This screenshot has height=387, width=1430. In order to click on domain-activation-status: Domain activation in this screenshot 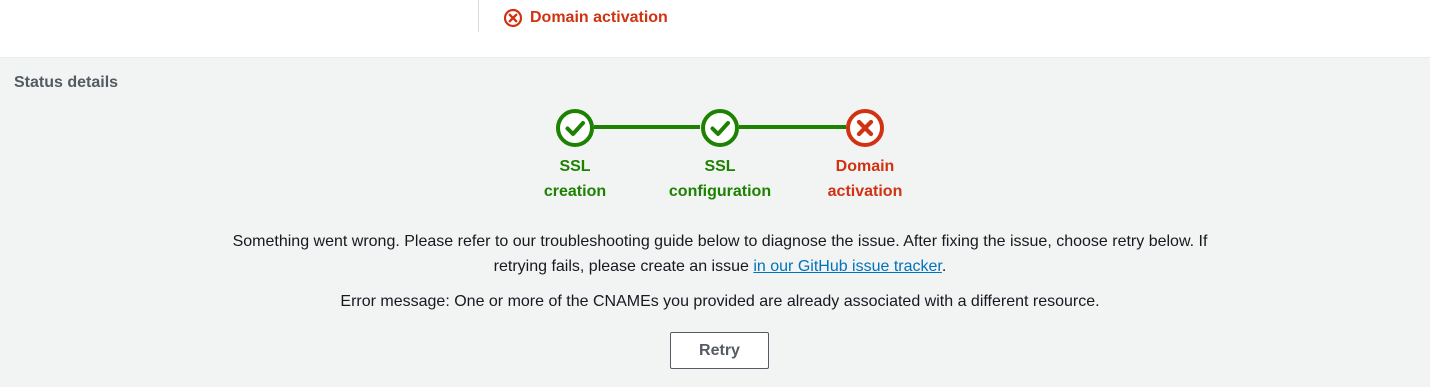, I will do `click(585, 18)`.